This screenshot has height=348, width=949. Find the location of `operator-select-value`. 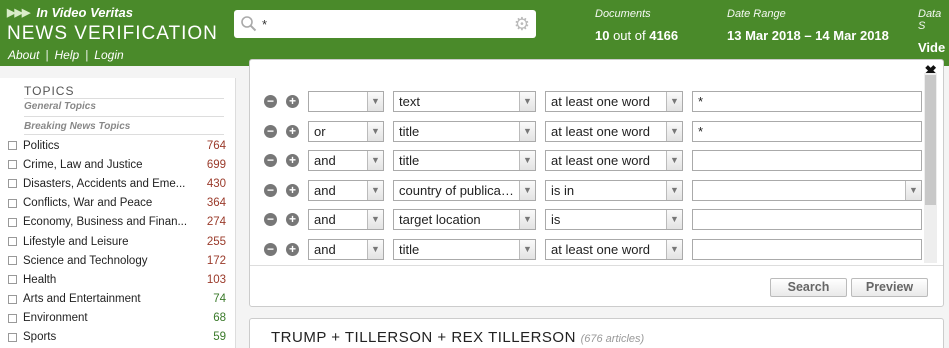

operator-select-value is located at coordinates (338, 101).